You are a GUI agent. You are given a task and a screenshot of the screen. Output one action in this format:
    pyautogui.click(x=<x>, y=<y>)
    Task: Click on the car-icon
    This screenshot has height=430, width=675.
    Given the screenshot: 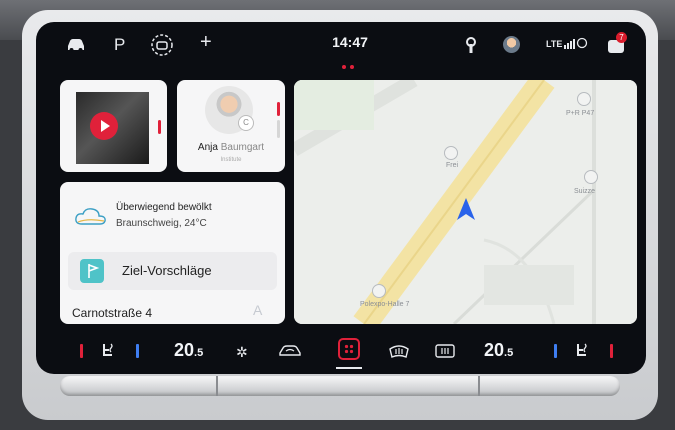 What is the action you would take?
    pyautogui.click(x=76, y=45)
    